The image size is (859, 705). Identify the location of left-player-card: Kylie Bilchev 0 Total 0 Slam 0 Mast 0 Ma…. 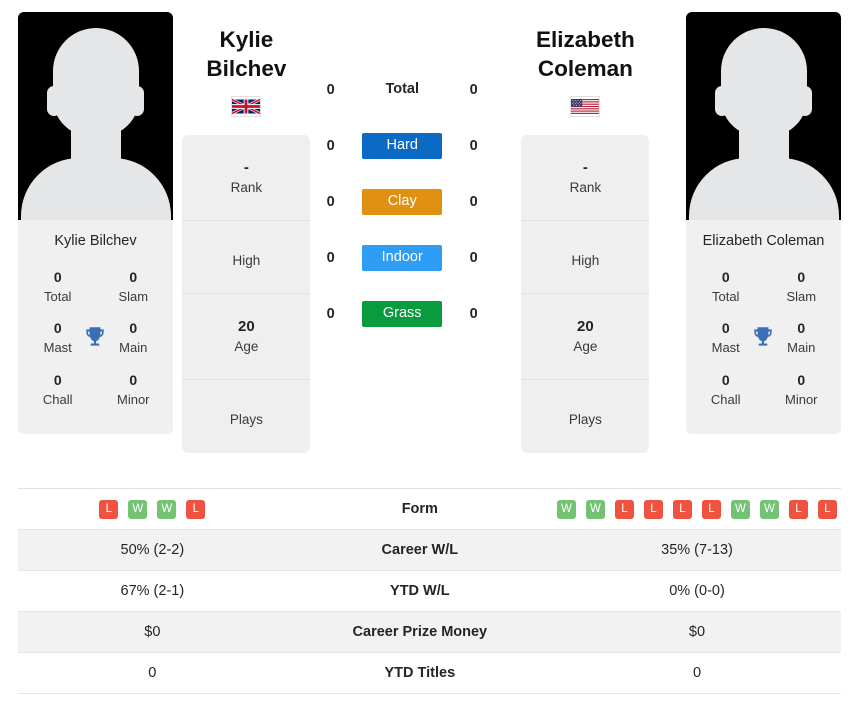
(95, 223).